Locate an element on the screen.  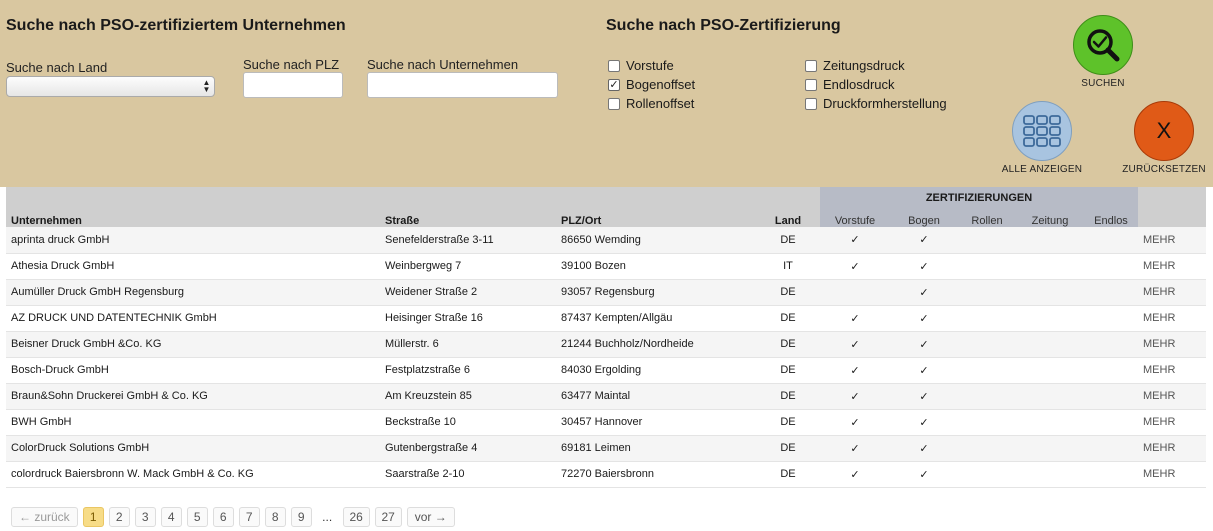
checkbox-druckformherstellung: Druckformherstellung is located at coordinates (876, 103).